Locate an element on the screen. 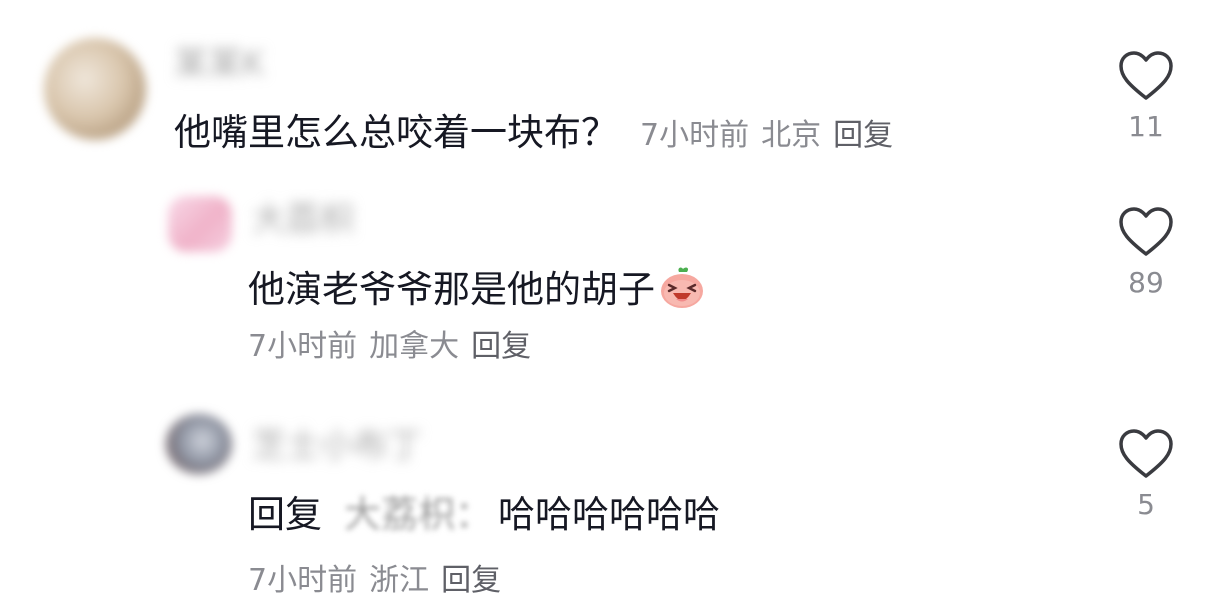 Image resolution: width=1220 pixels, height=609 pixels. comment-body: 回复 大荔枳： 哈哈哈哈哈哈 is located at coordinates (484, 514).